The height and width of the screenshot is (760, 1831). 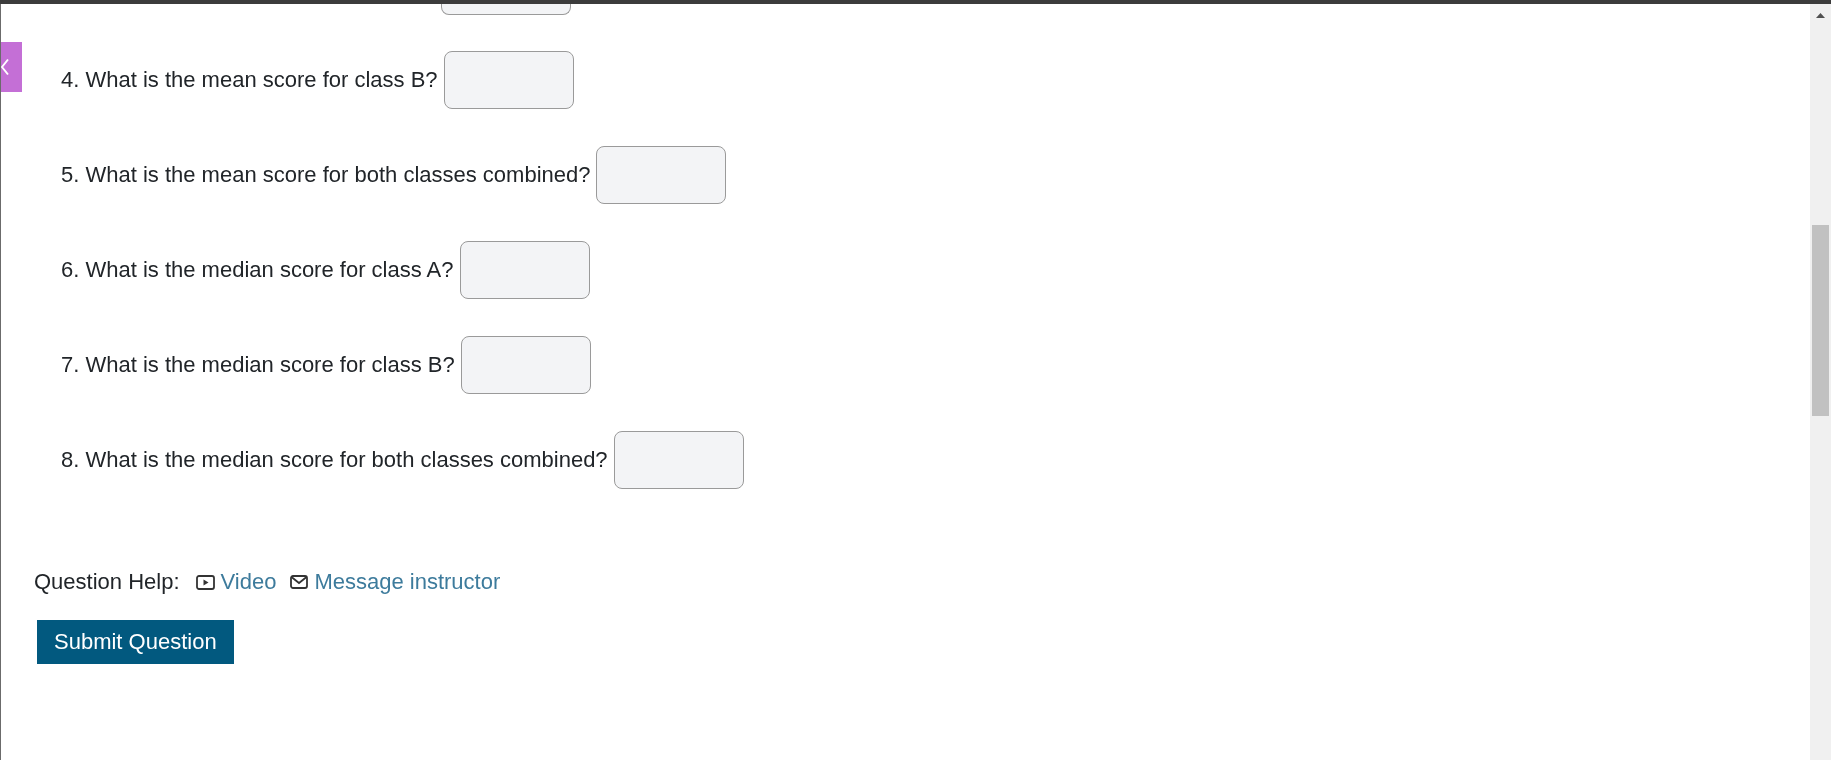 I want to click on question-text: 4. What is the mean score for class B?, so click(x=249, y=80).